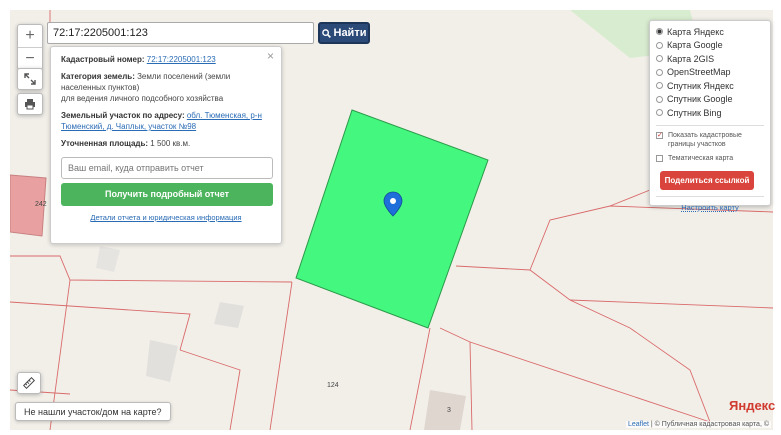 The image size is (781, 435). What do you see at coordinates (449, 410) in the screenshot?
I see `map-label-3: 3` at bounding box center [449, 410].